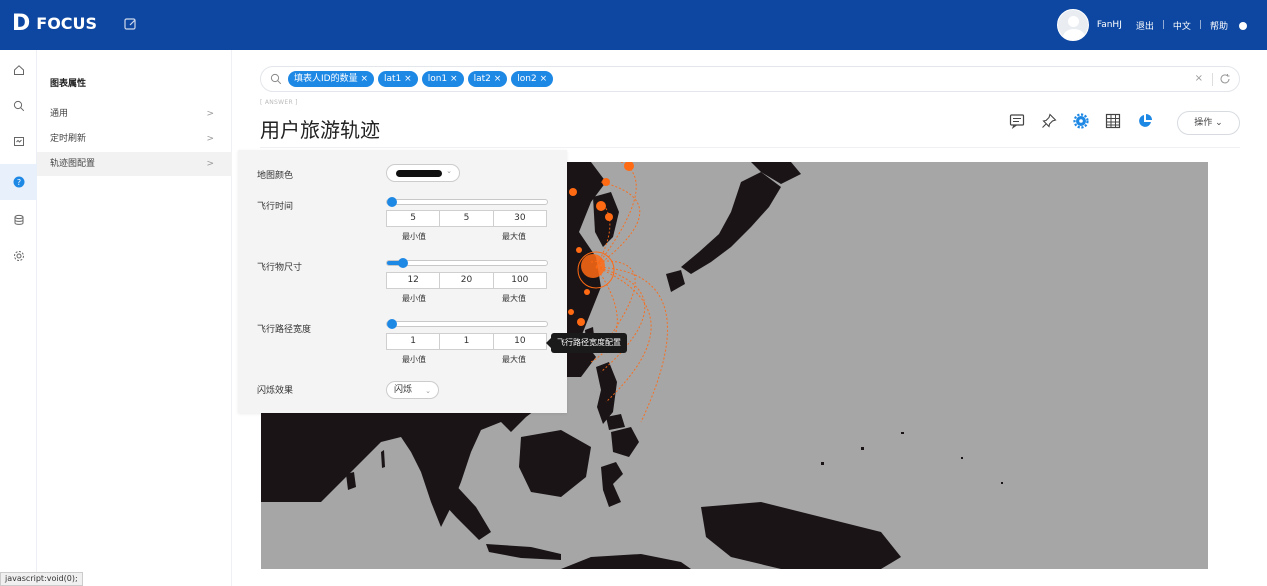 The height and width of the screenshot is (586, 1267). What do you see at coordinates (912, 458) in the screenshot?
I see `pacific-islands-land` at bounding box center [912, 458].